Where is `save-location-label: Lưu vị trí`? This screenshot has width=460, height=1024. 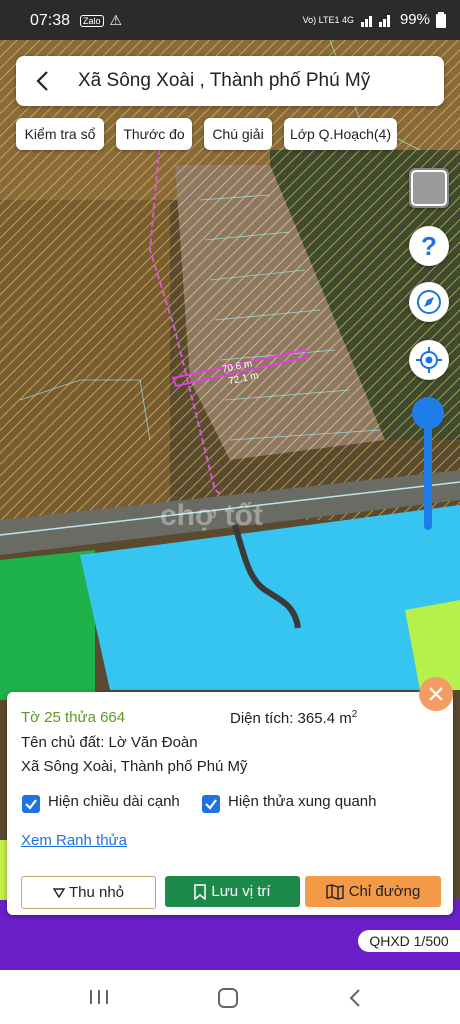
save-location-label: Lưu vị trí is located at coordinates (241, 891).